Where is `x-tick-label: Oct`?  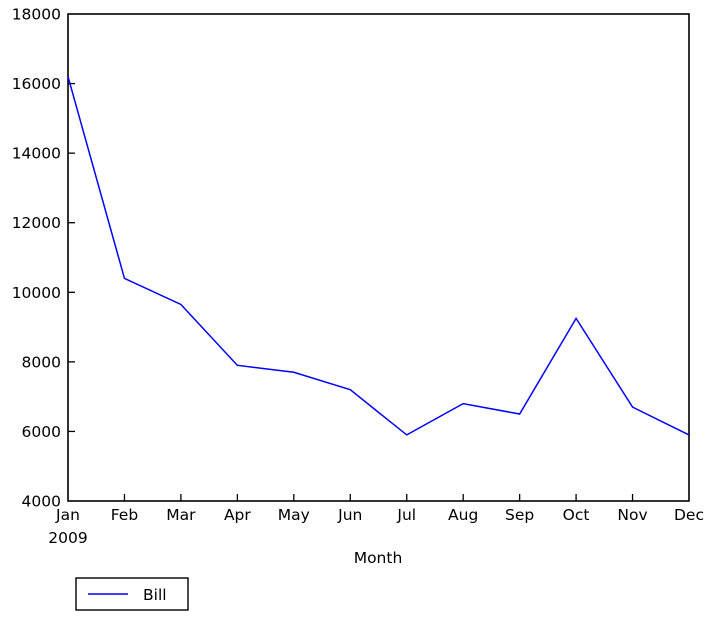 x-tick-label: Oct is located at coordinates (576, 515).